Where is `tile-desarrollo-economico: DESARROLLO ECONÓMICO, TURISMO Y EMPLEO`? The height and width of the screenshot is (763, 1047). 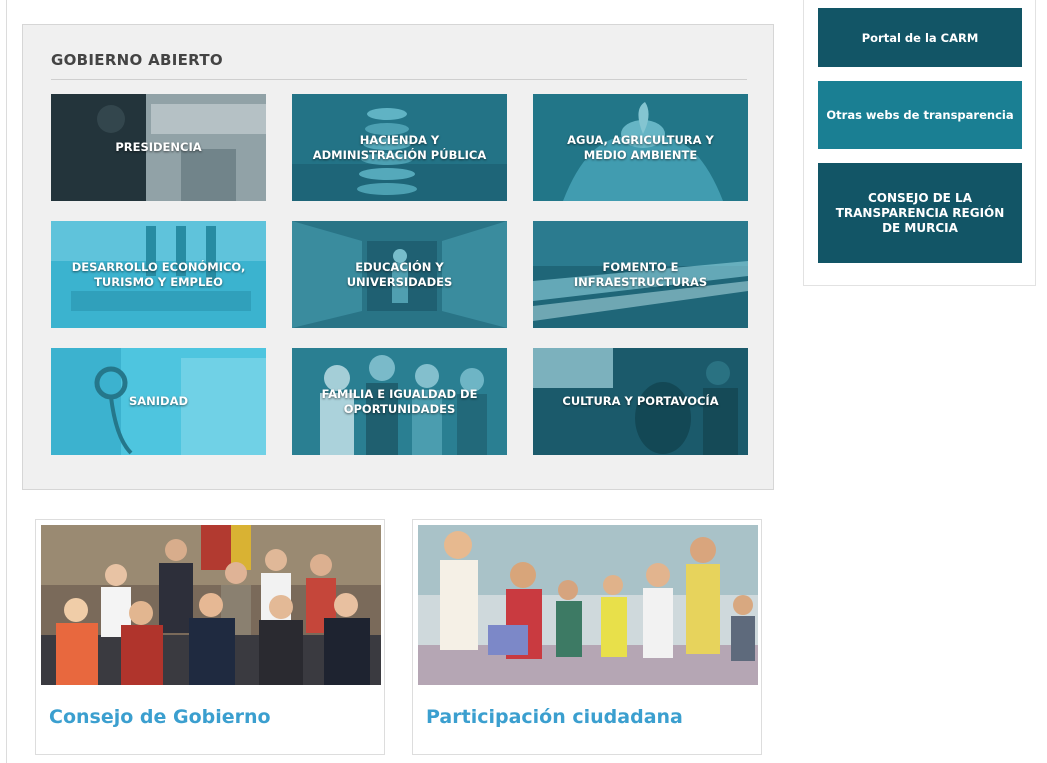 tile-desarrollo-economico: DESARROLLO ECONÓMICO, TURISMO Y EMPLEO is located at coordinates (158, 274).